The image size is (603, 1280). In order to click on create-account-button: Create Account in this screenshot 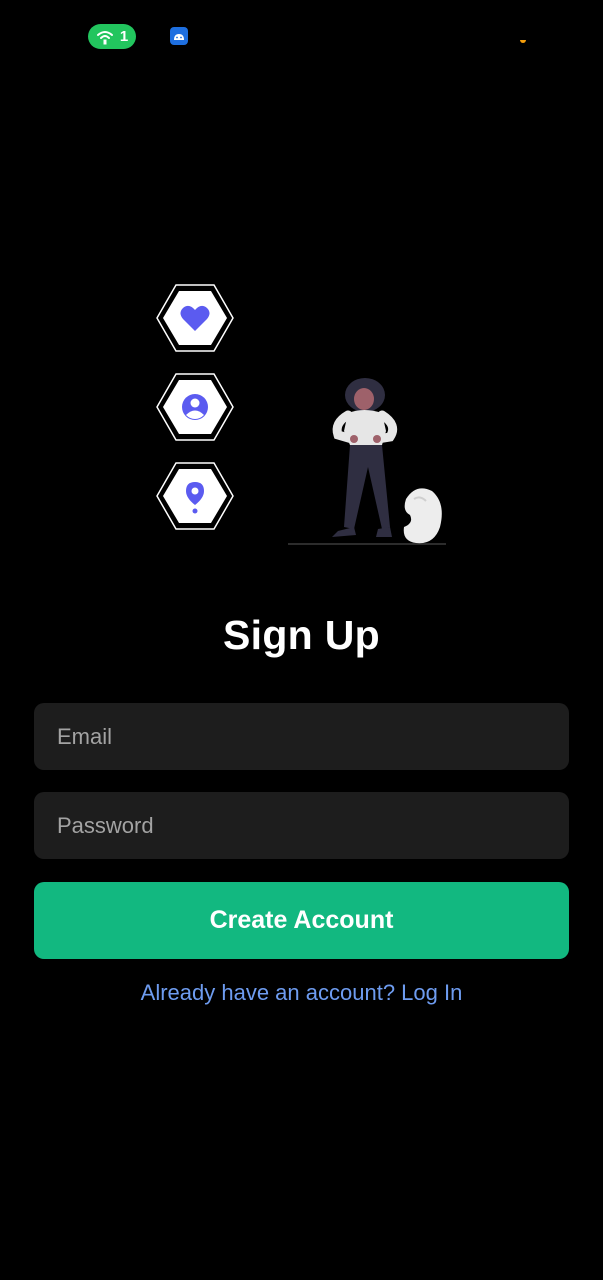, I will do `click(301, 920)`.